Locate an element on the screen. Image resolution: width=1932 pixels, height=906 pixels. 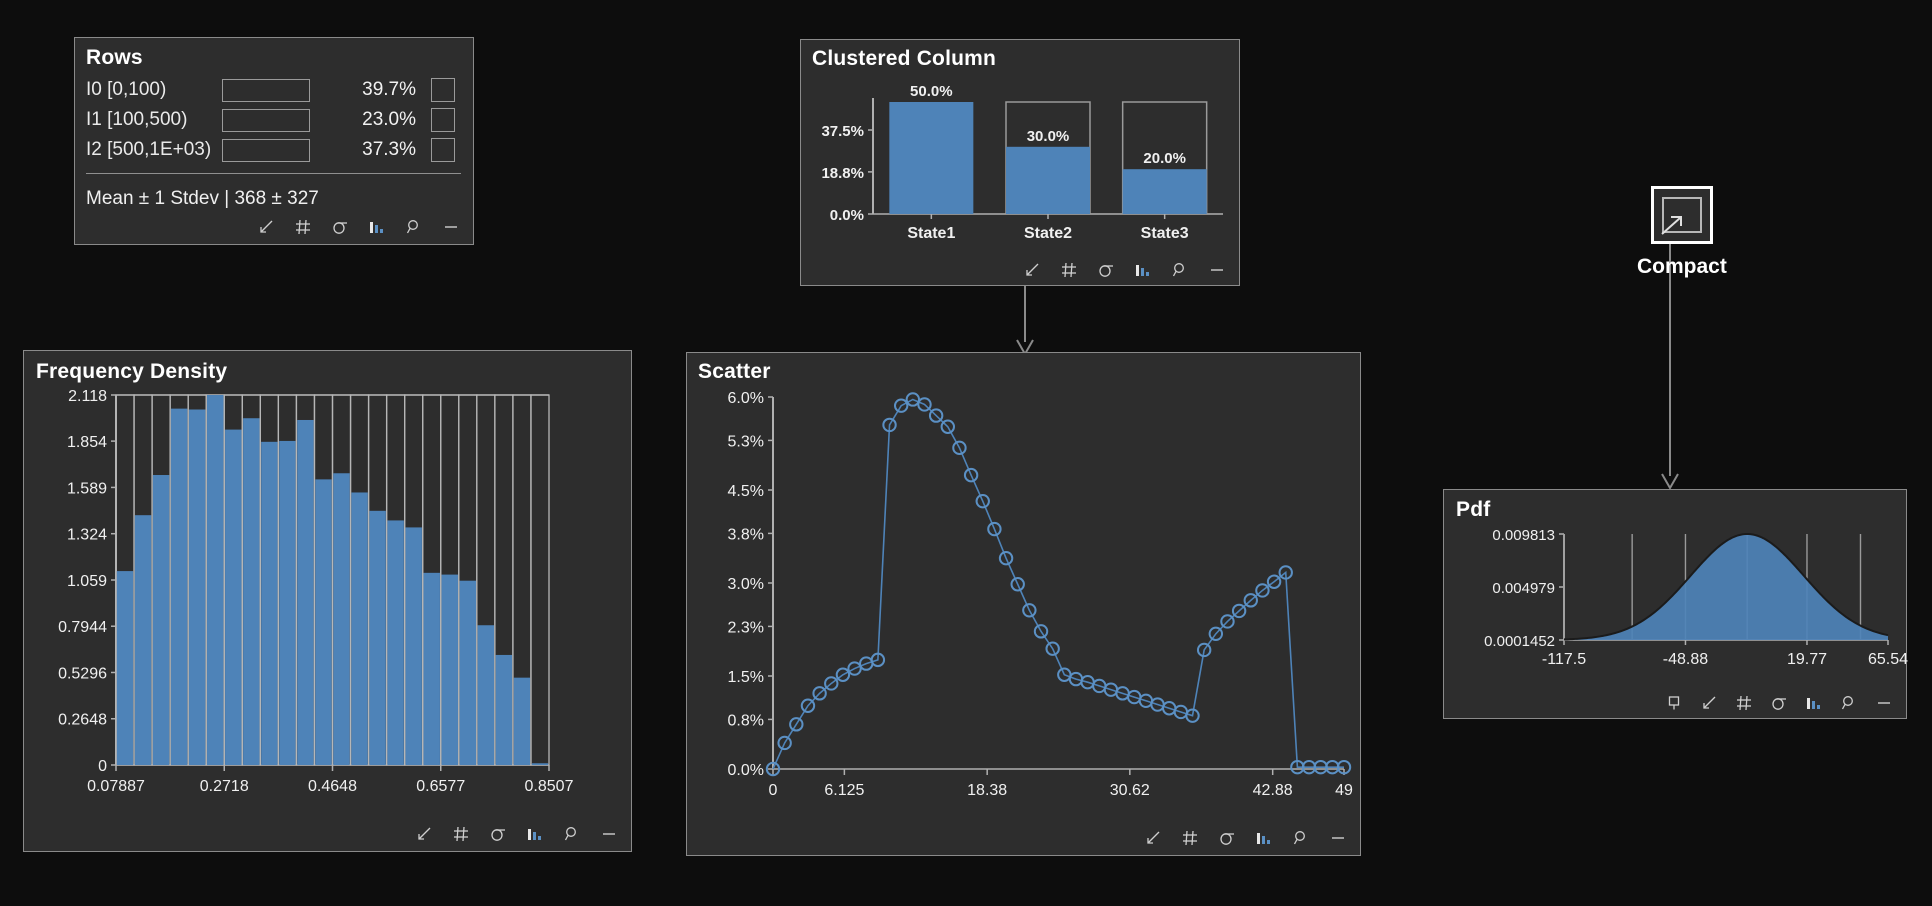
axis-tick-label: 0.009813 is located at coordinates (1523, 535).